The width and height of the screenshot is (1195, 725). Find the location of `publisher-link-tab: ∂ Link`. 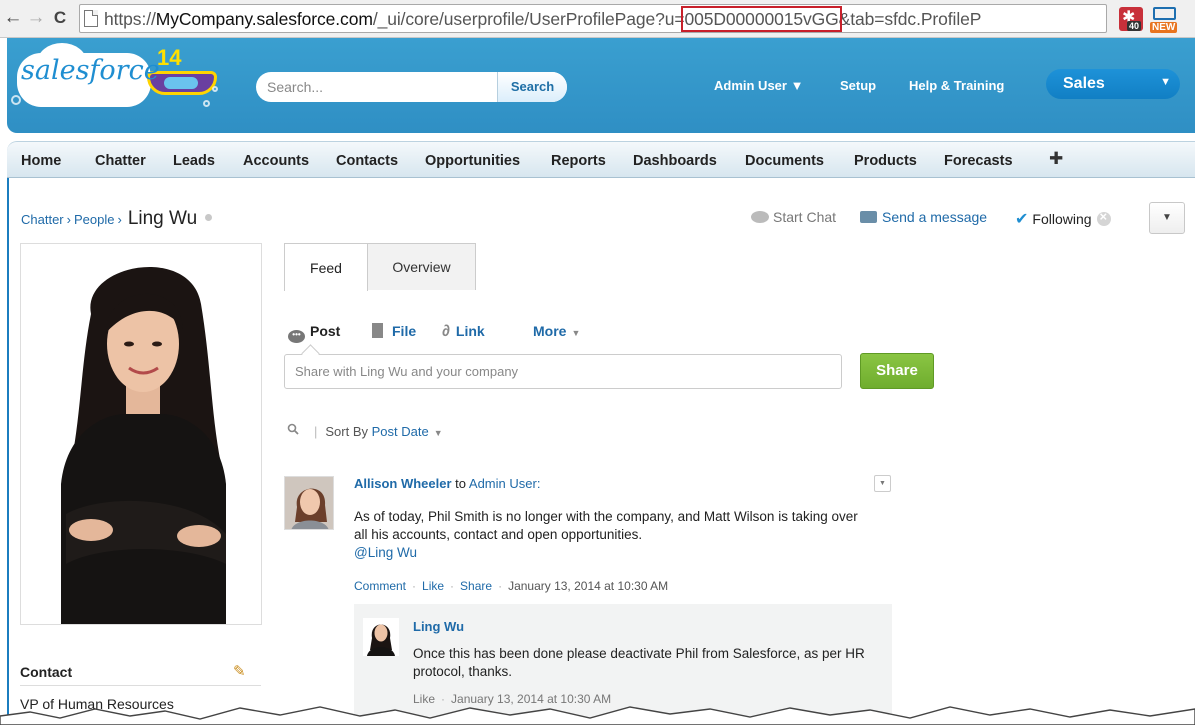

publisher-link-tab: ∂ Link is located at coordinates (463, 332).